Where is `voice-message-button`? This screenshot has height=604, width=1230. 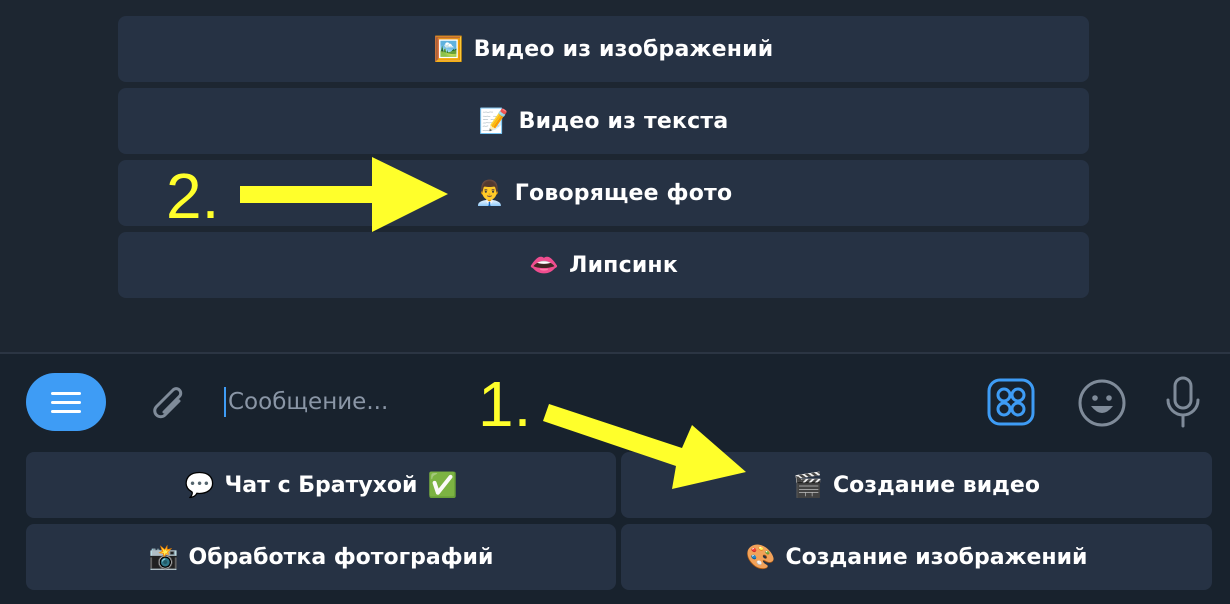
voice-message-button is located at coordinates (1183, 402).